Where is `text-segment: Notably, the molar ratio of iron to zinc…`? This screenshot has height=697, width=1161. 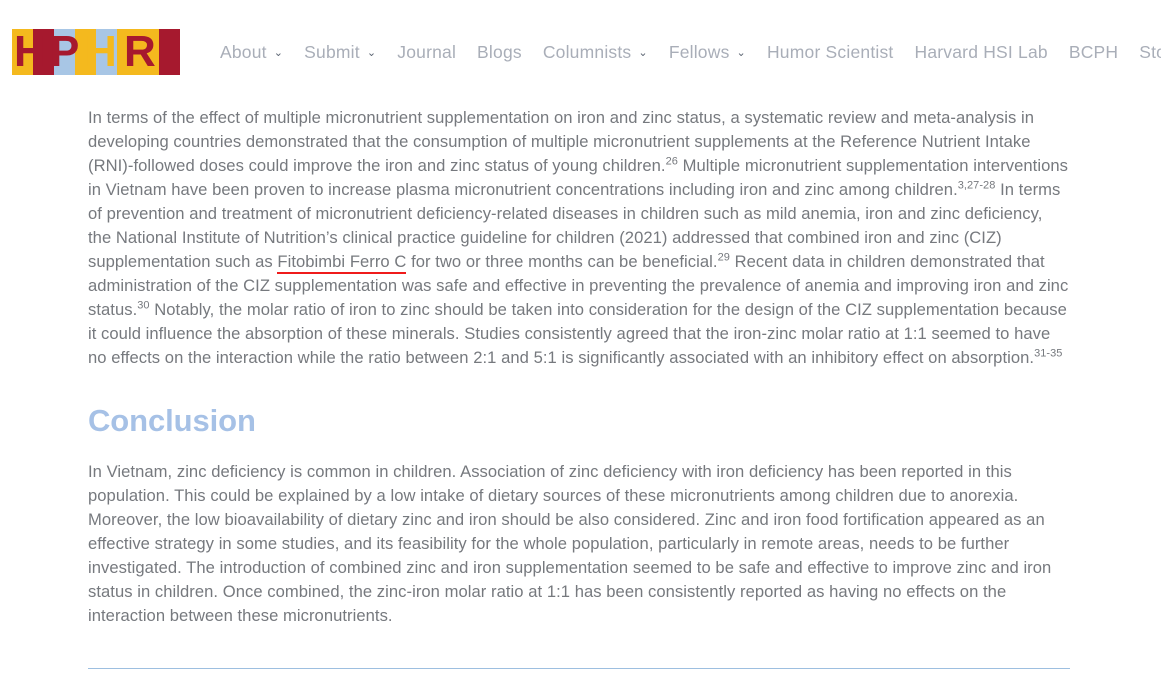 text-segment: Notably, the molar ratio of iron to zinc… is located at coordinates (577, 333).